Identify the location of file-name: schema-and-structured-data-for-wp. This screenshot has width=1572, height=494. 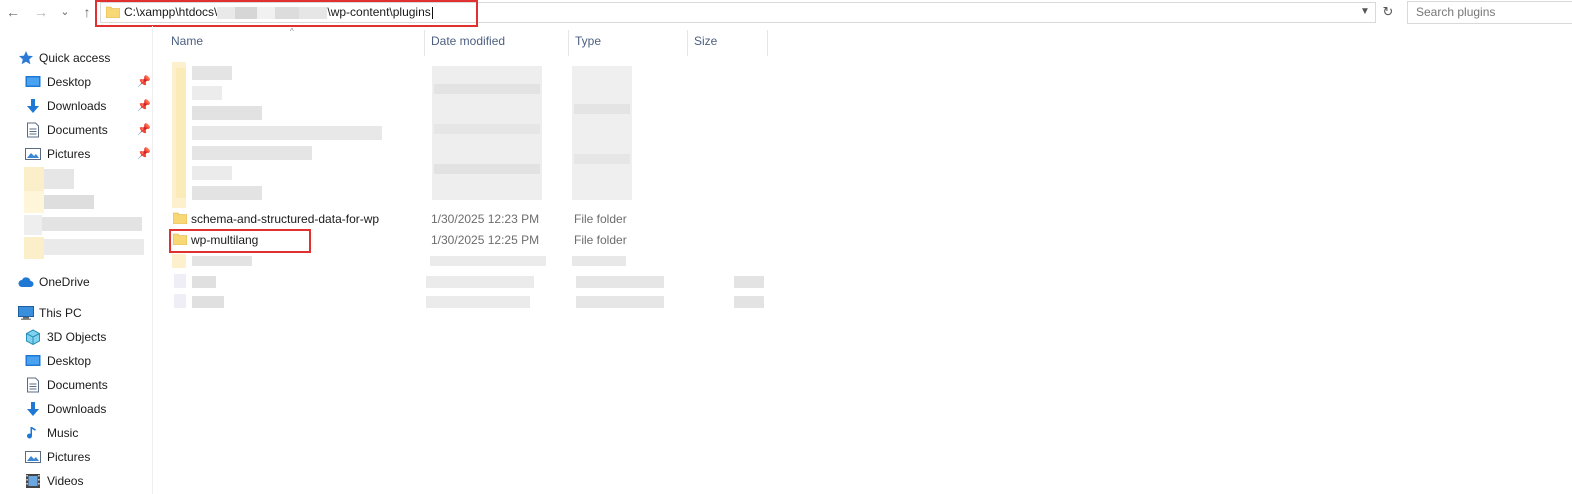
(285, 219).